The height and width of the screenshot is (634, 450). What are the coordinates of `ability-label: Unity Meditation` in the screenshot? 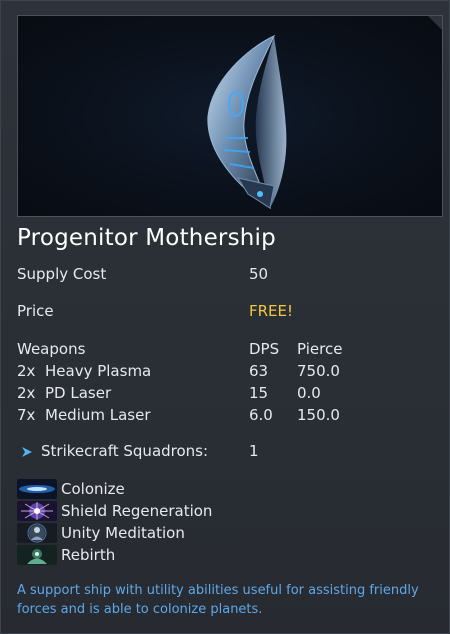 It's located at (123, 533).